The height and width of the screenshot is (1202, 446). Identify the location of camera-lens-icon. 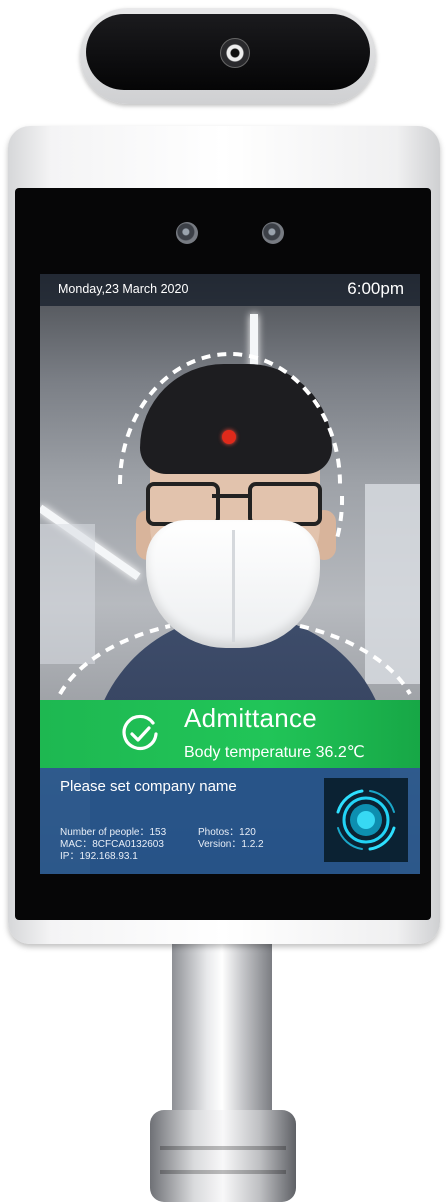
(235, 53).